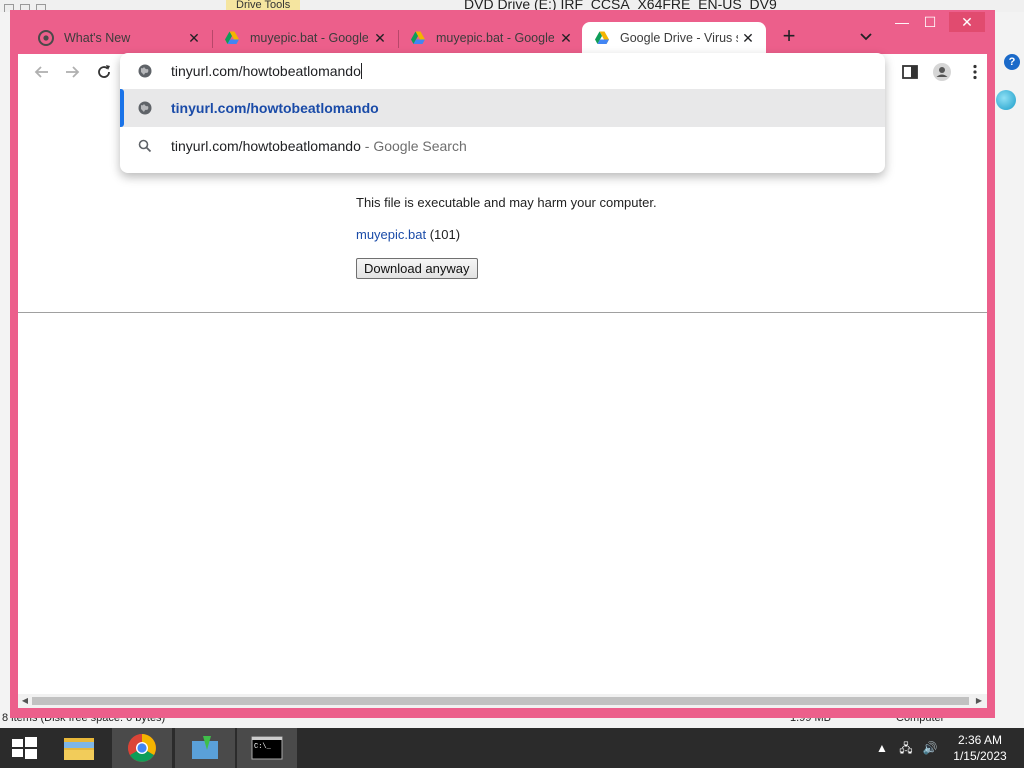  Describe the element at coordinates (502, 108) in the screenshot. I see `suggestion-url: tinyurl.com/howtobeatlomando` at that location.